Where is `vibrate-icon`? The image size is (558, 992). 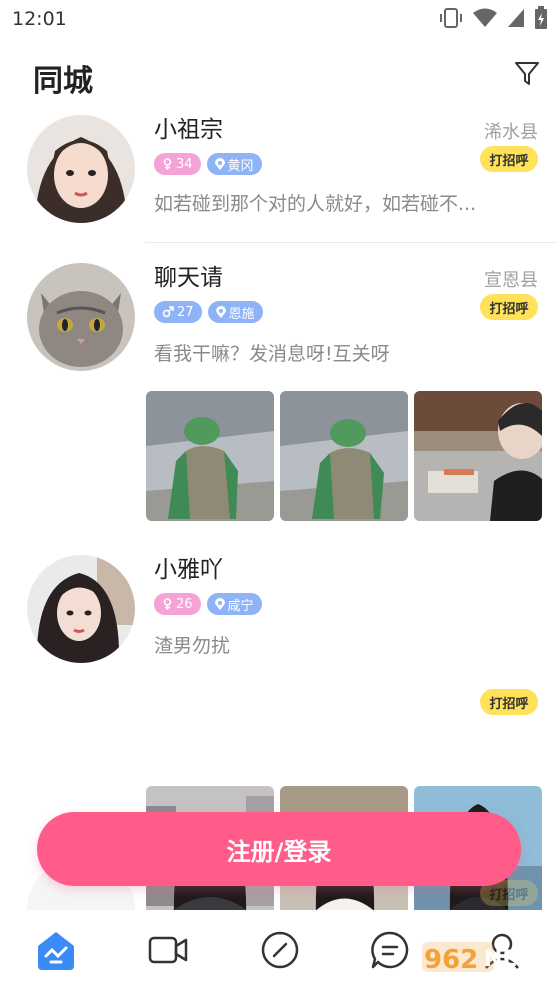 vibrate-icon is located at coordinates (451, 18).